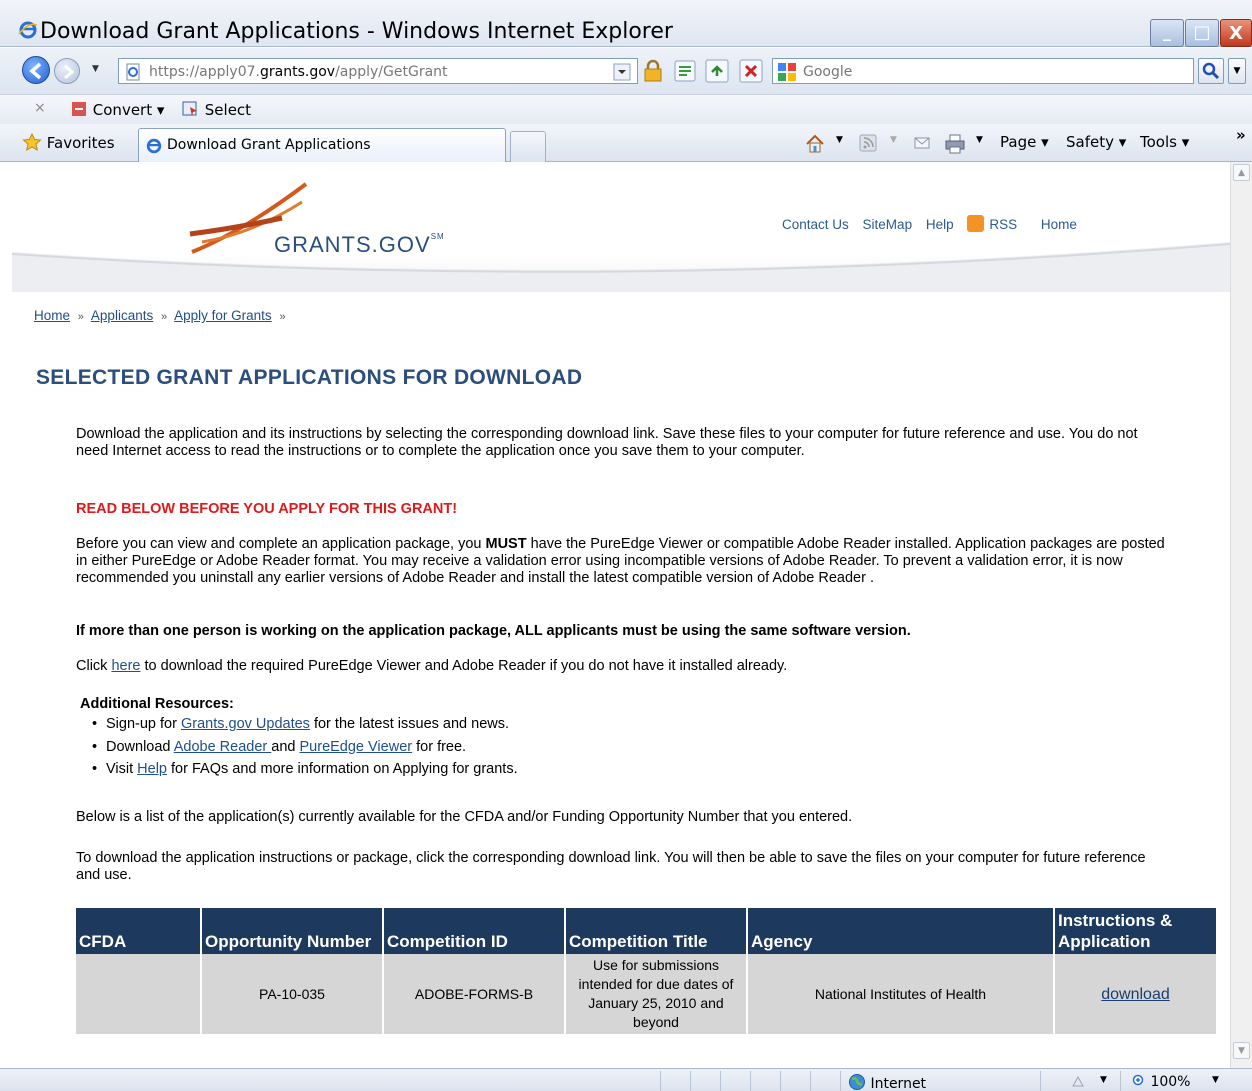 The height and width of the screenshot is (1091, 1252). I want to click on print-dropdown-icon: ▼, so click(979, 140).